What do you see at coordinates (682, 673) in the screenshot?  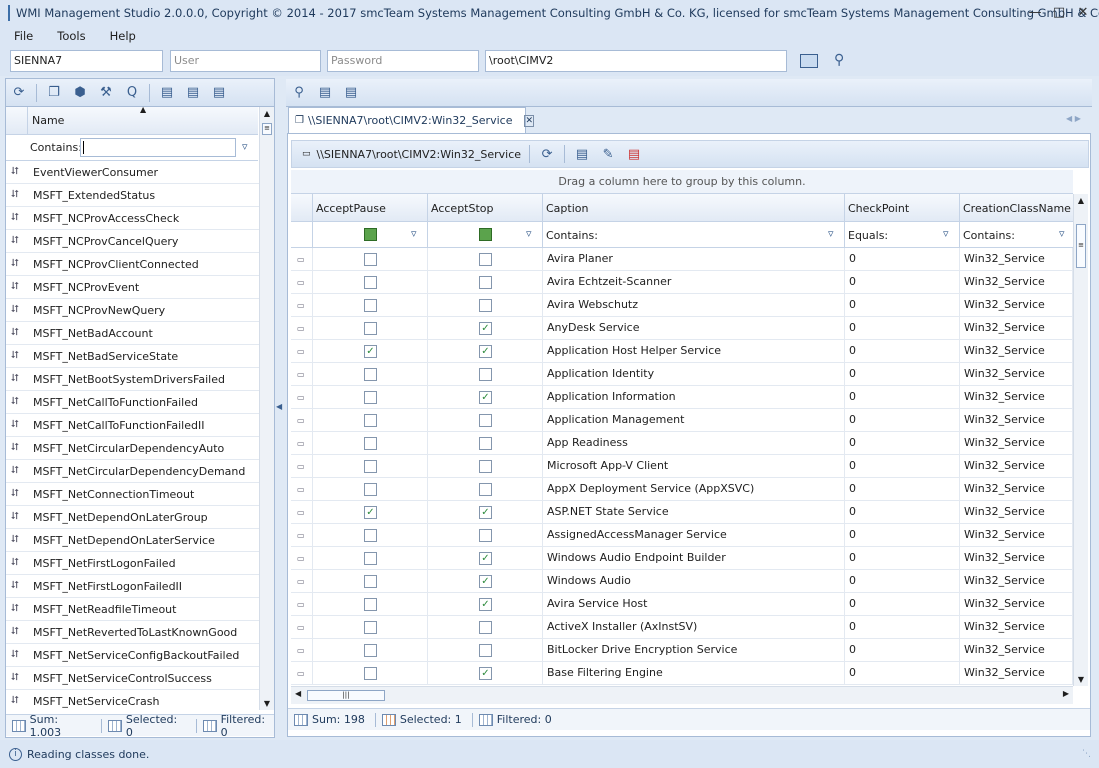 I see `table-row: ▭ ✓ Base Filtering Engine 0 Win32_Service` at bounding box center [682, 673].